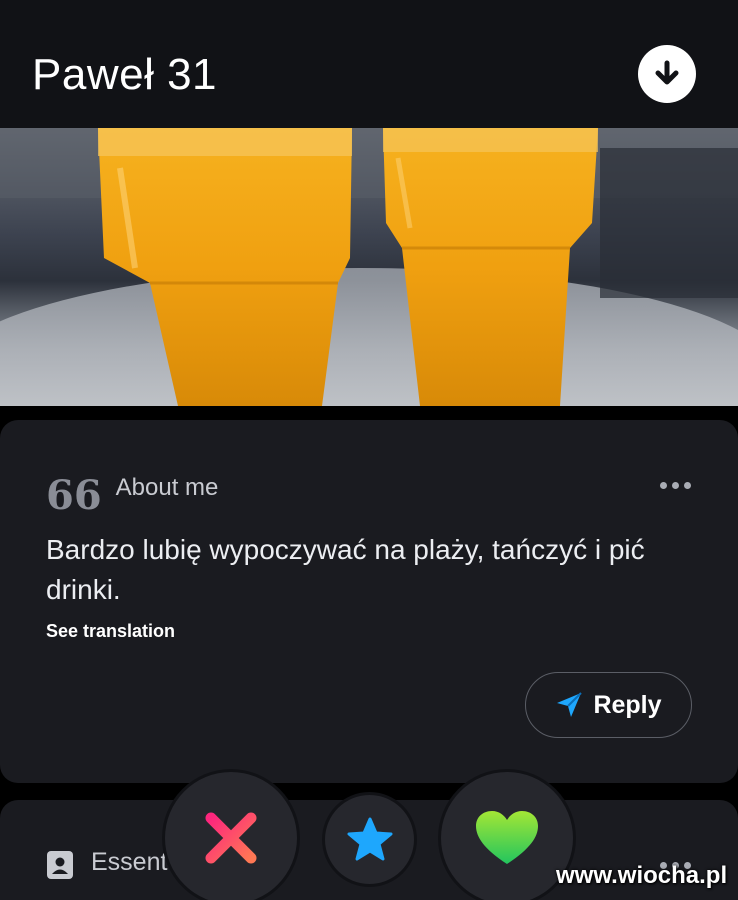  I want to click on nope-button, so click(231, 836).